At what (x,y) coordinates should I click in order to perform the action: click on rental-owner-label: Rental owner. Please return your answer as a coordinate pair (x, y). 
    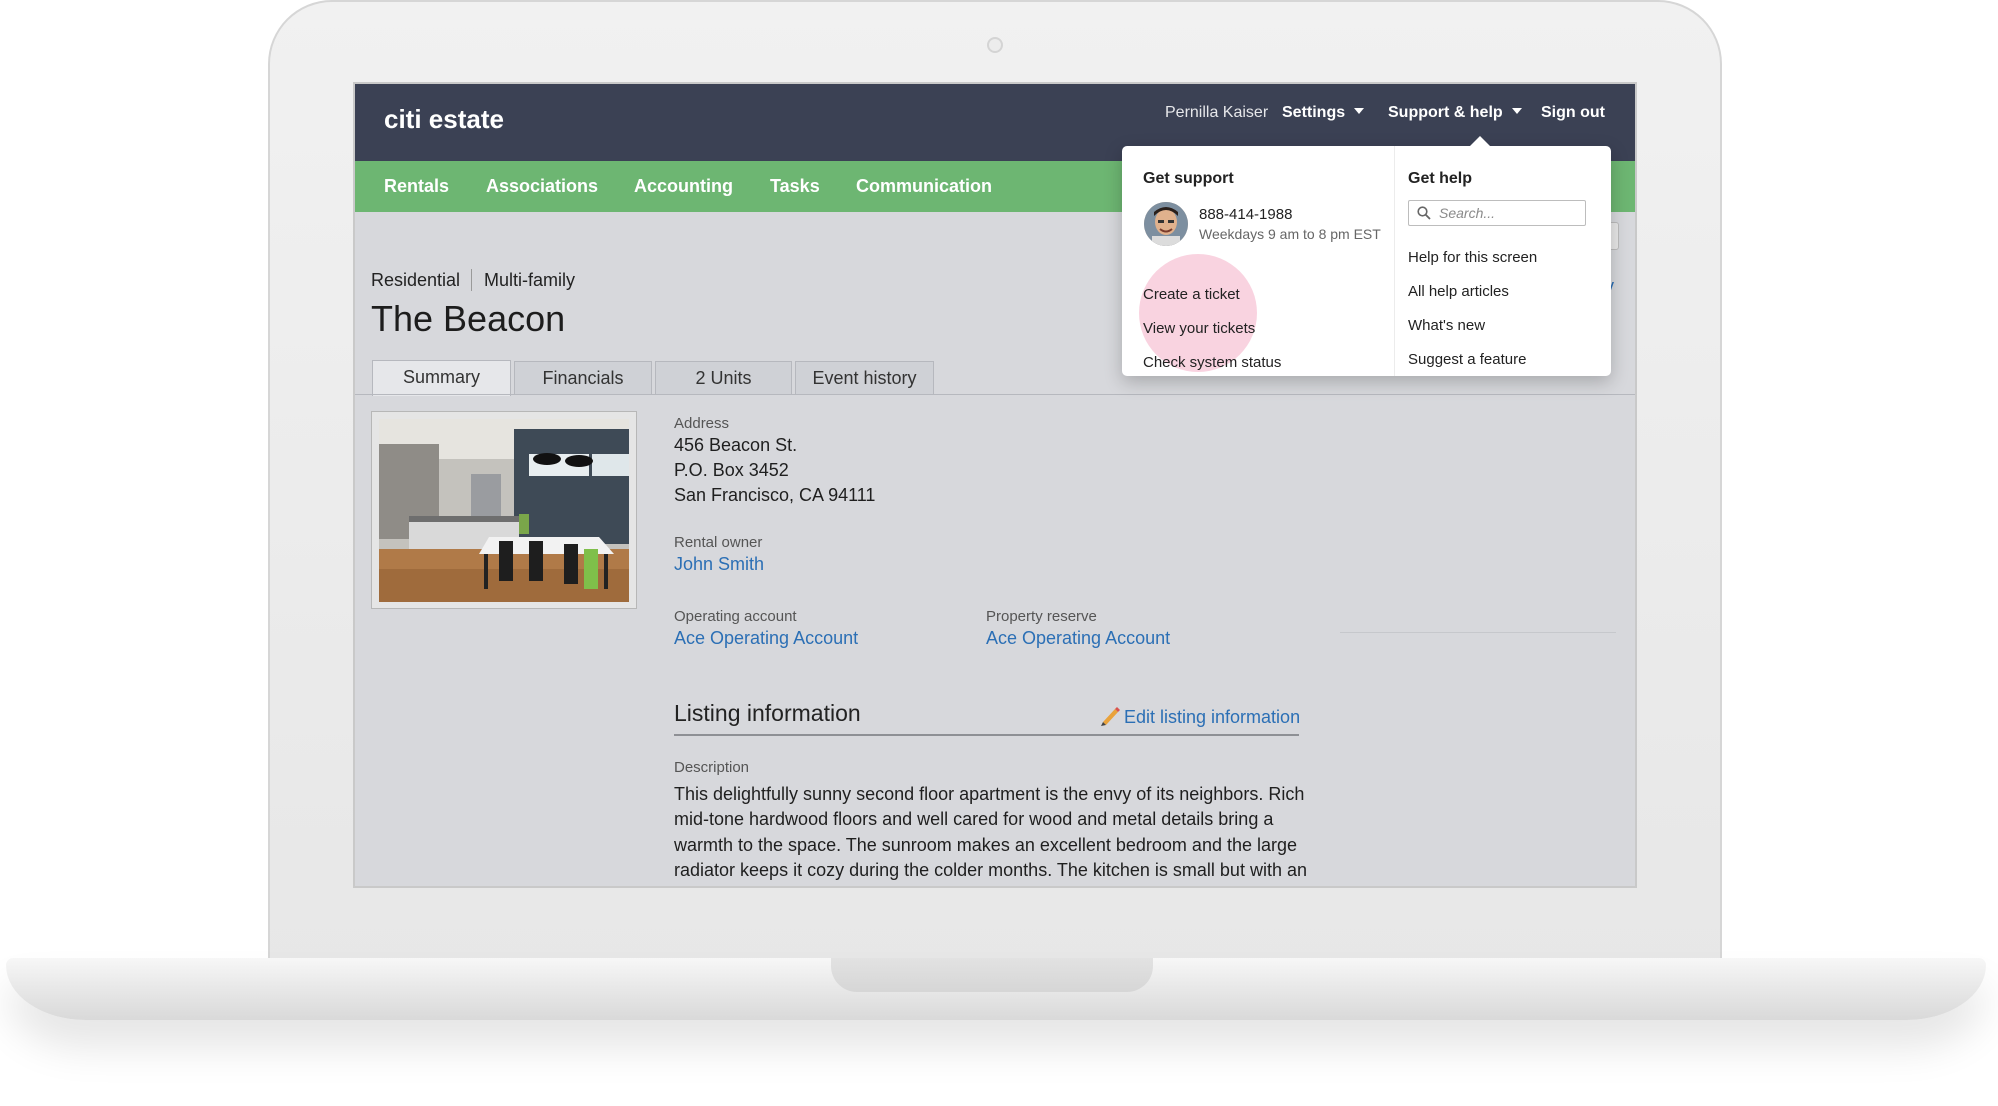
    Looking at the image, I should click on (718, 542).